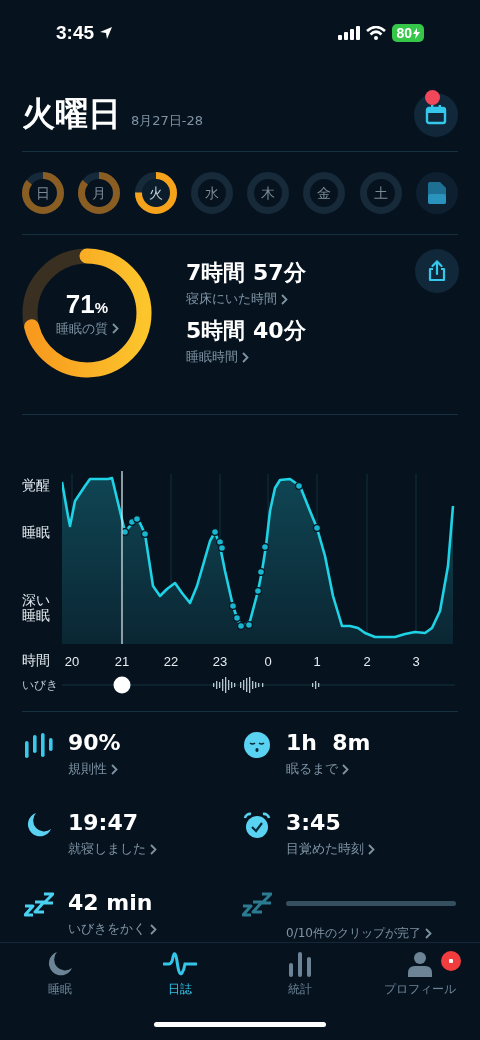 The width and height of the screenshot is (480, 1040). What do you see at coordinates (40, 685) in the screenshot?
I see `snore-label: いびき` at bounding box center [40, 685].